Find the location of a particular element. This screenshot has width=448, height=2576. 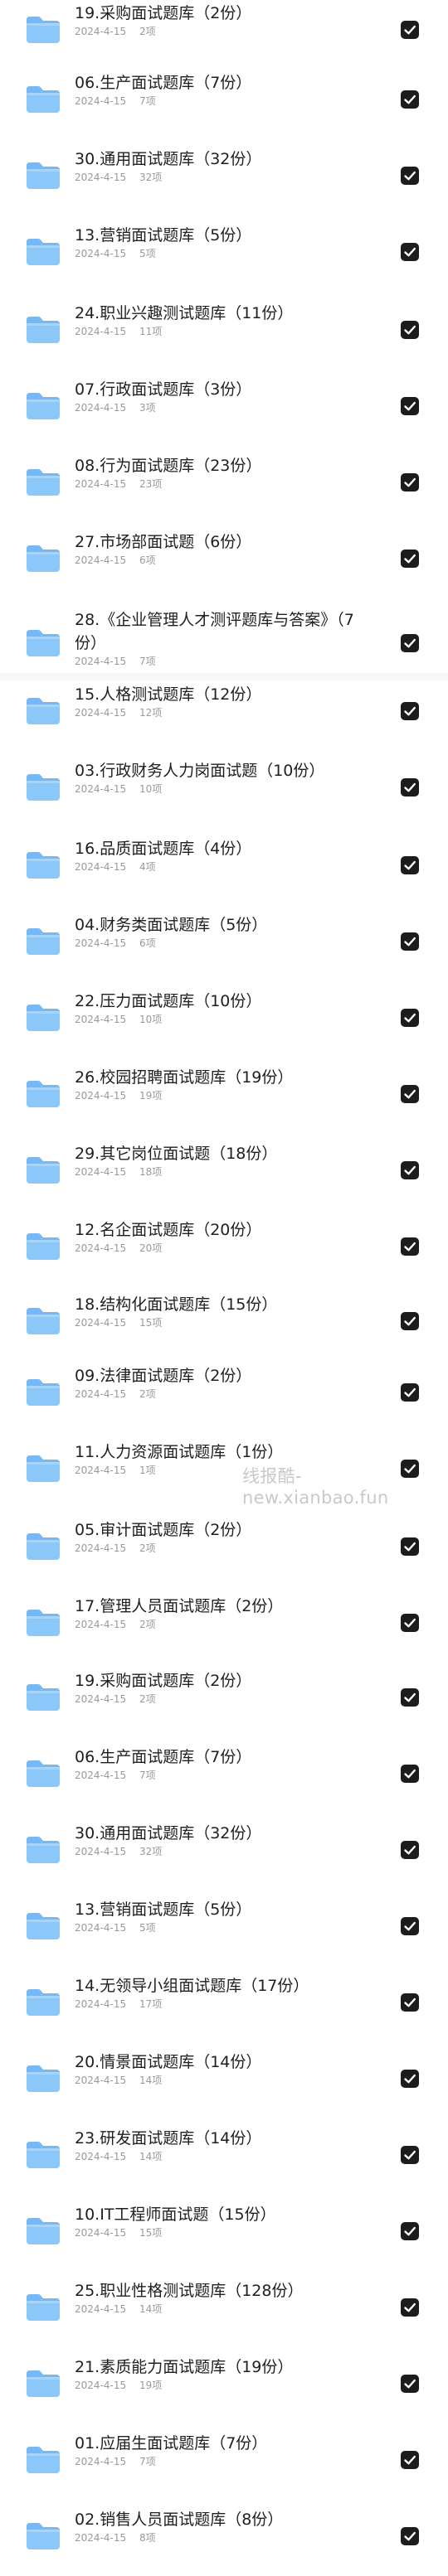

folder-row: 02.销售人员面试题库（8份） 2024-4-15 8项 is located at coordinates (224, 2541).